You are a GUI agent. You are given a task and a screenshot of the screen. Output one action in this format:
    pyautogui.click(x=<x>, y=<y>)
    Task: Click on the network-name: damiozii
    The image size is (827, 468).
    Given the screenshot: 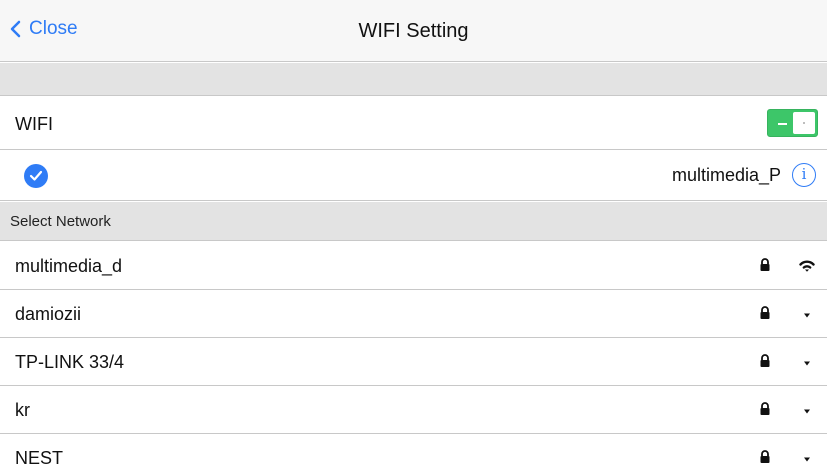 What is the action you would take?
    pyautogui.click(x=48, y=314)
    